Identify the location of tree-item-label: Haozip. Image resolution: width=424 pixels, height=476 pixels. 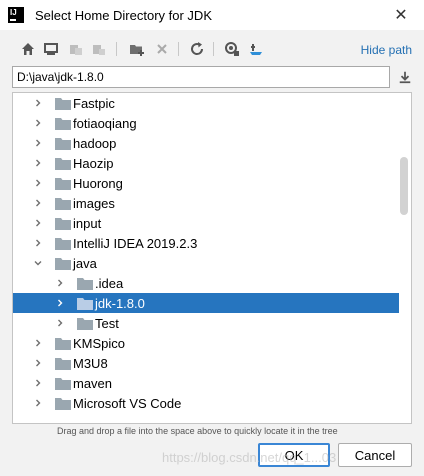
(93, 163).